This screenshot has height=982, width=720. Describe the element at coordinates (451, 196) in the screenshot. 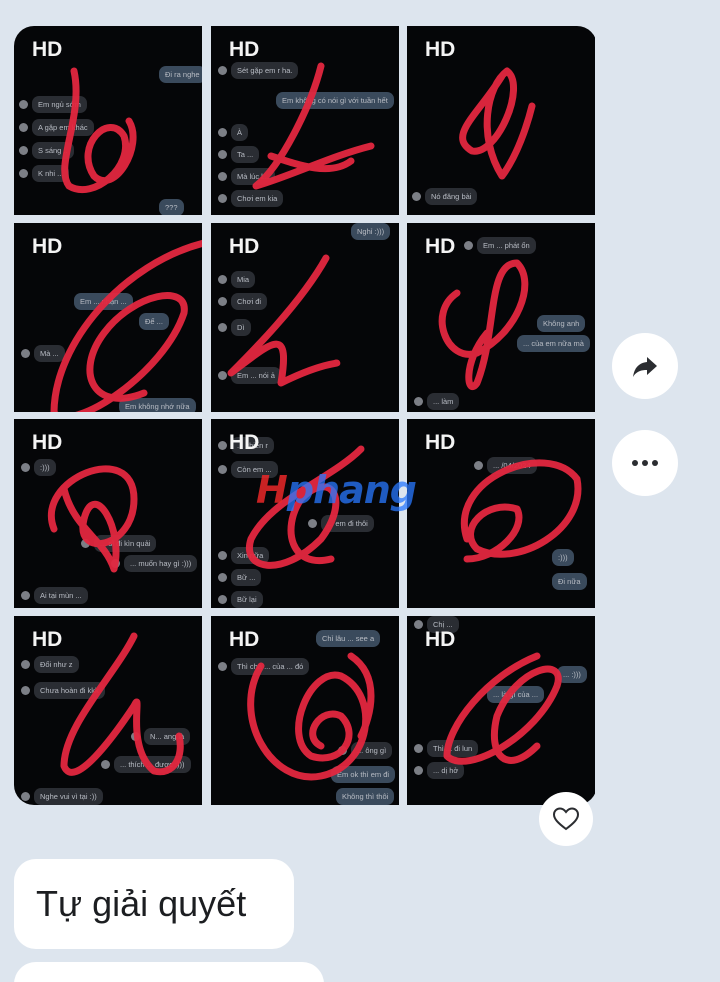

I see `chat-bubble-text: Nó đăng bài` at that location.